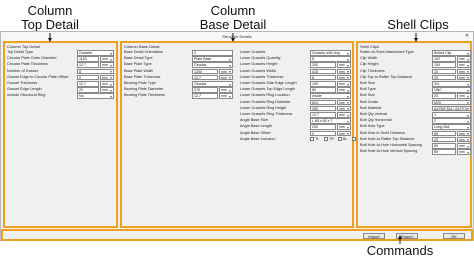 The image size is (474, 260). I want to click on select-rafter-to-shell-attachment-type: Bolted Clip ▼, so click(451, 53).